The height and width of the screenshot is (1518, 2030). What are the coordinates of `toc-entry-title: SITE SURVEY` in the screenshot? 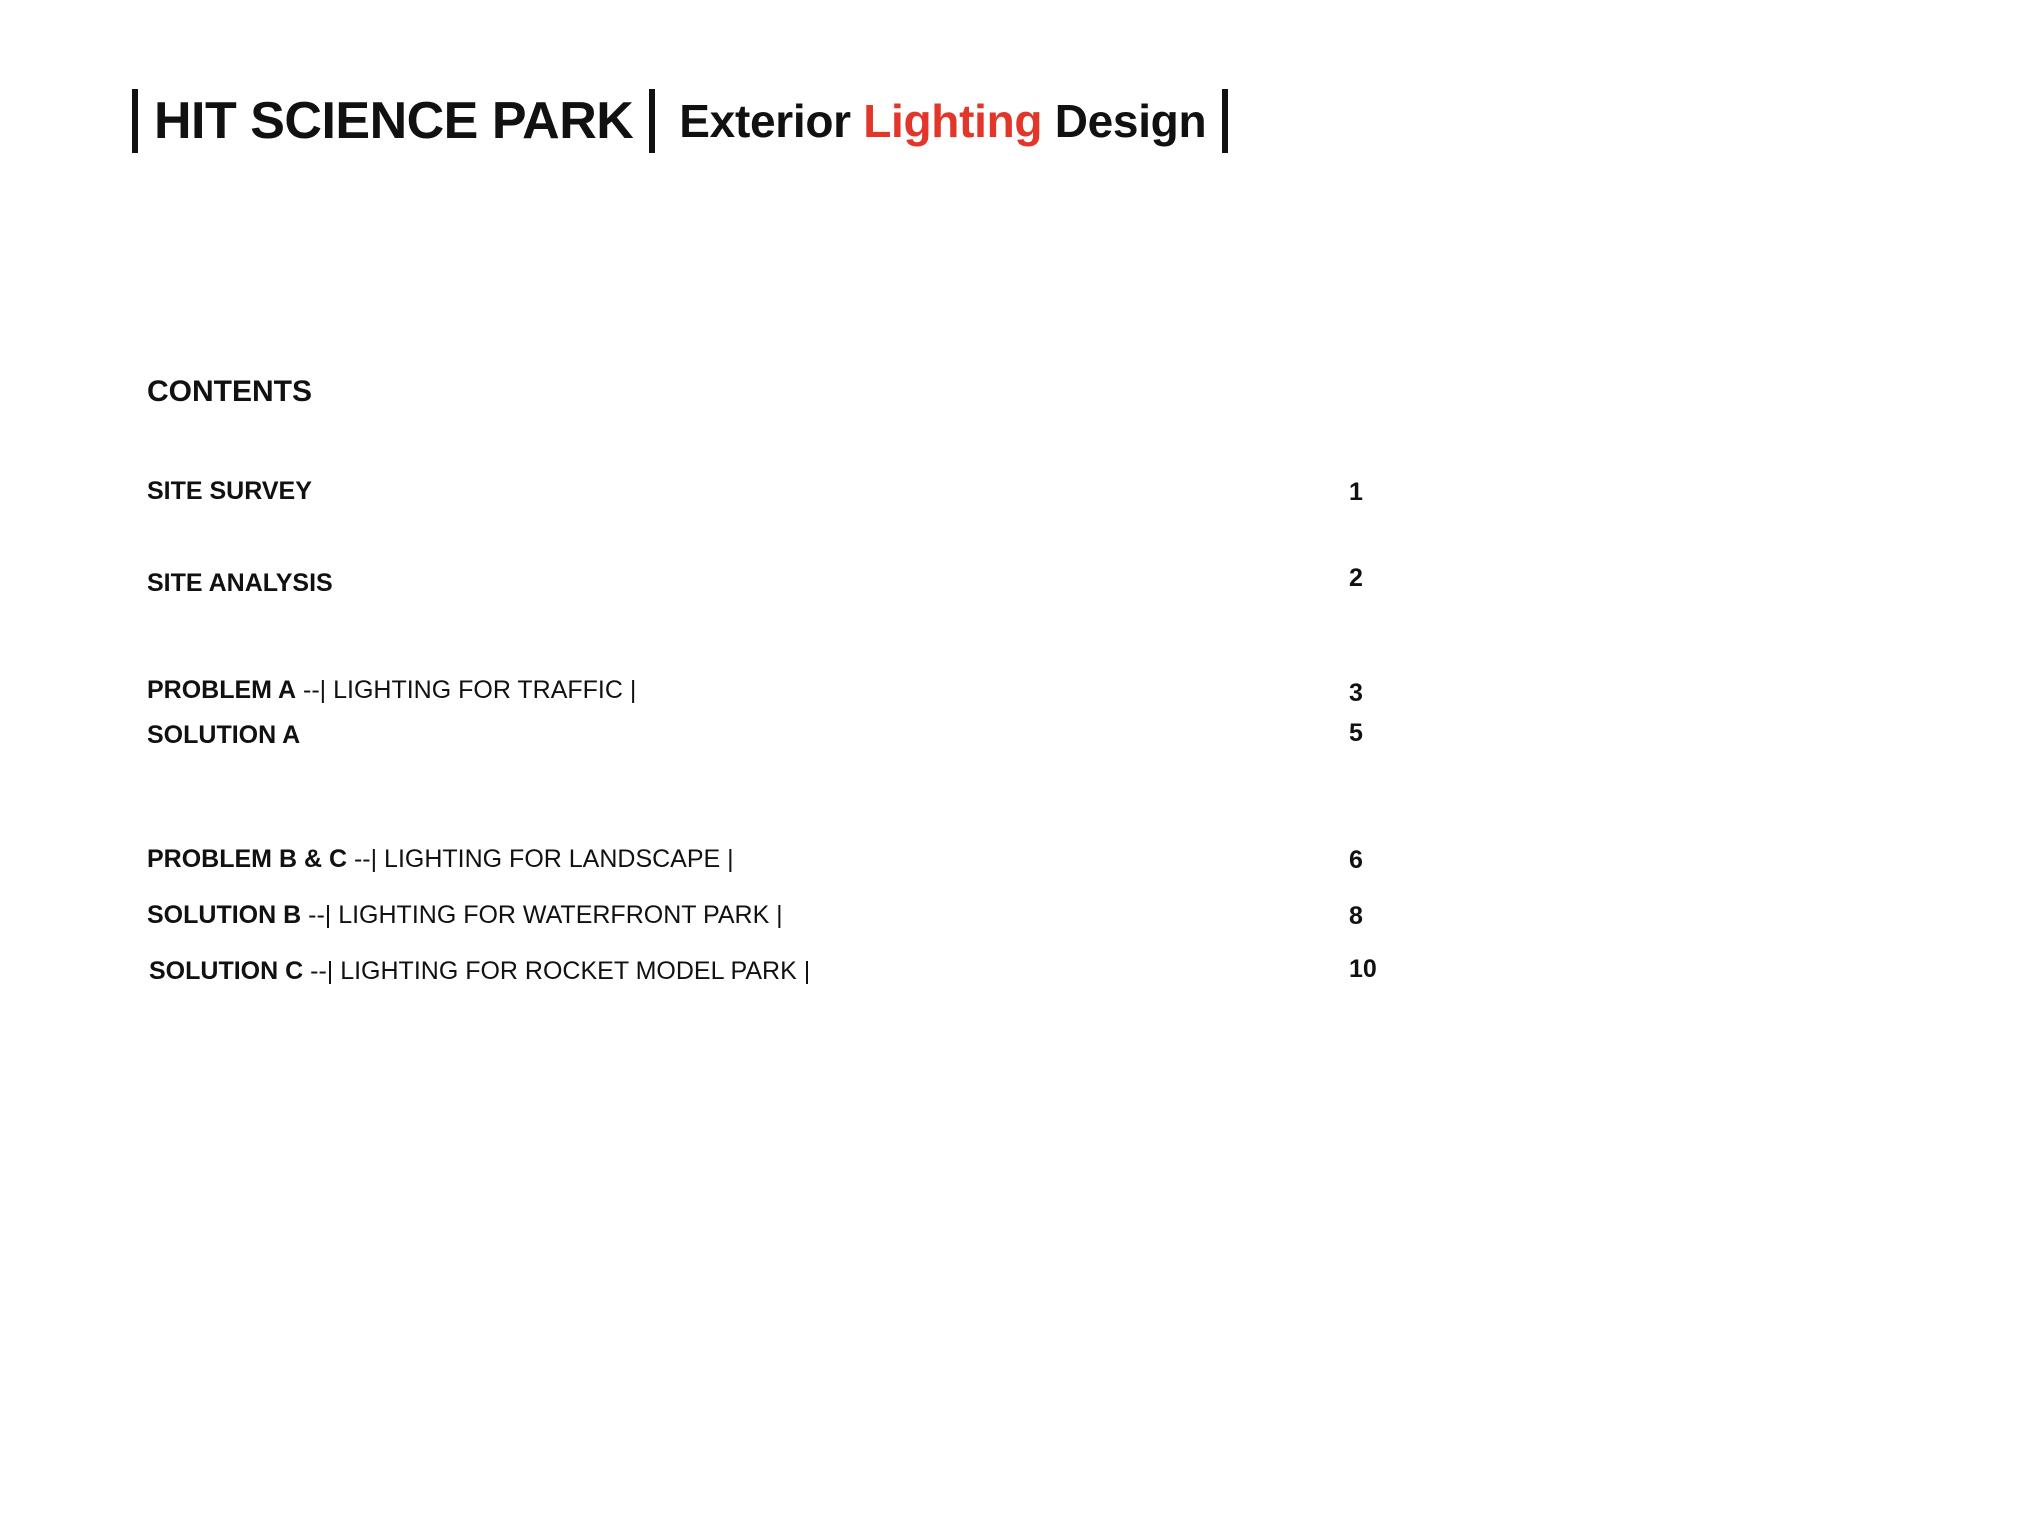 It's located at (229, 491).